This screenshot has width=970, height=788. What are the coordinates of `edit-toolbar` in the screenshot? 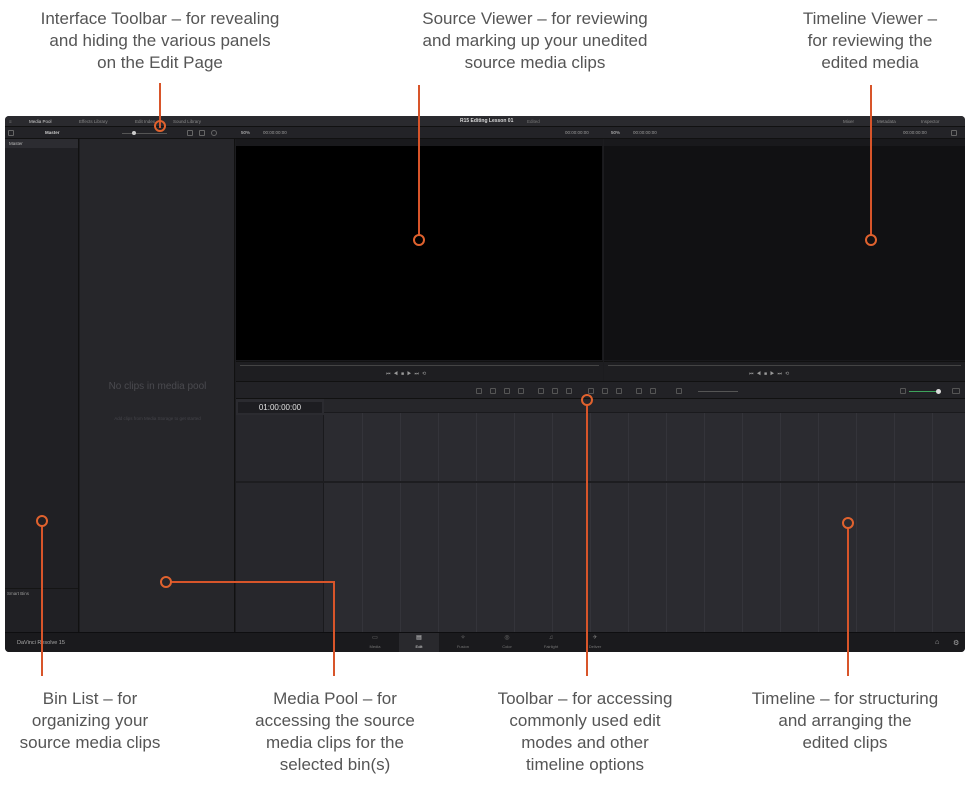 It's located at (600, 390).